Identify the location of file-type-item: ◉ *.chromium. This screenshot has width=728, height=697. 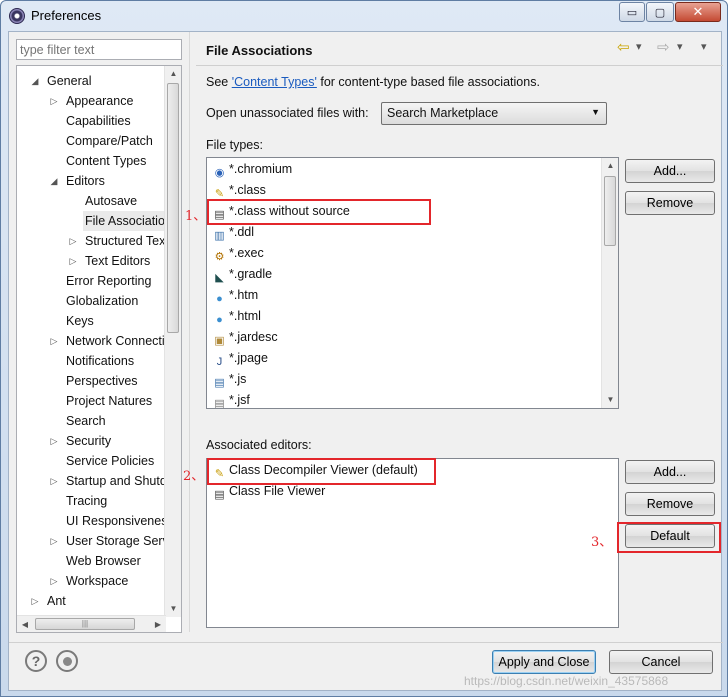
(252, 169).